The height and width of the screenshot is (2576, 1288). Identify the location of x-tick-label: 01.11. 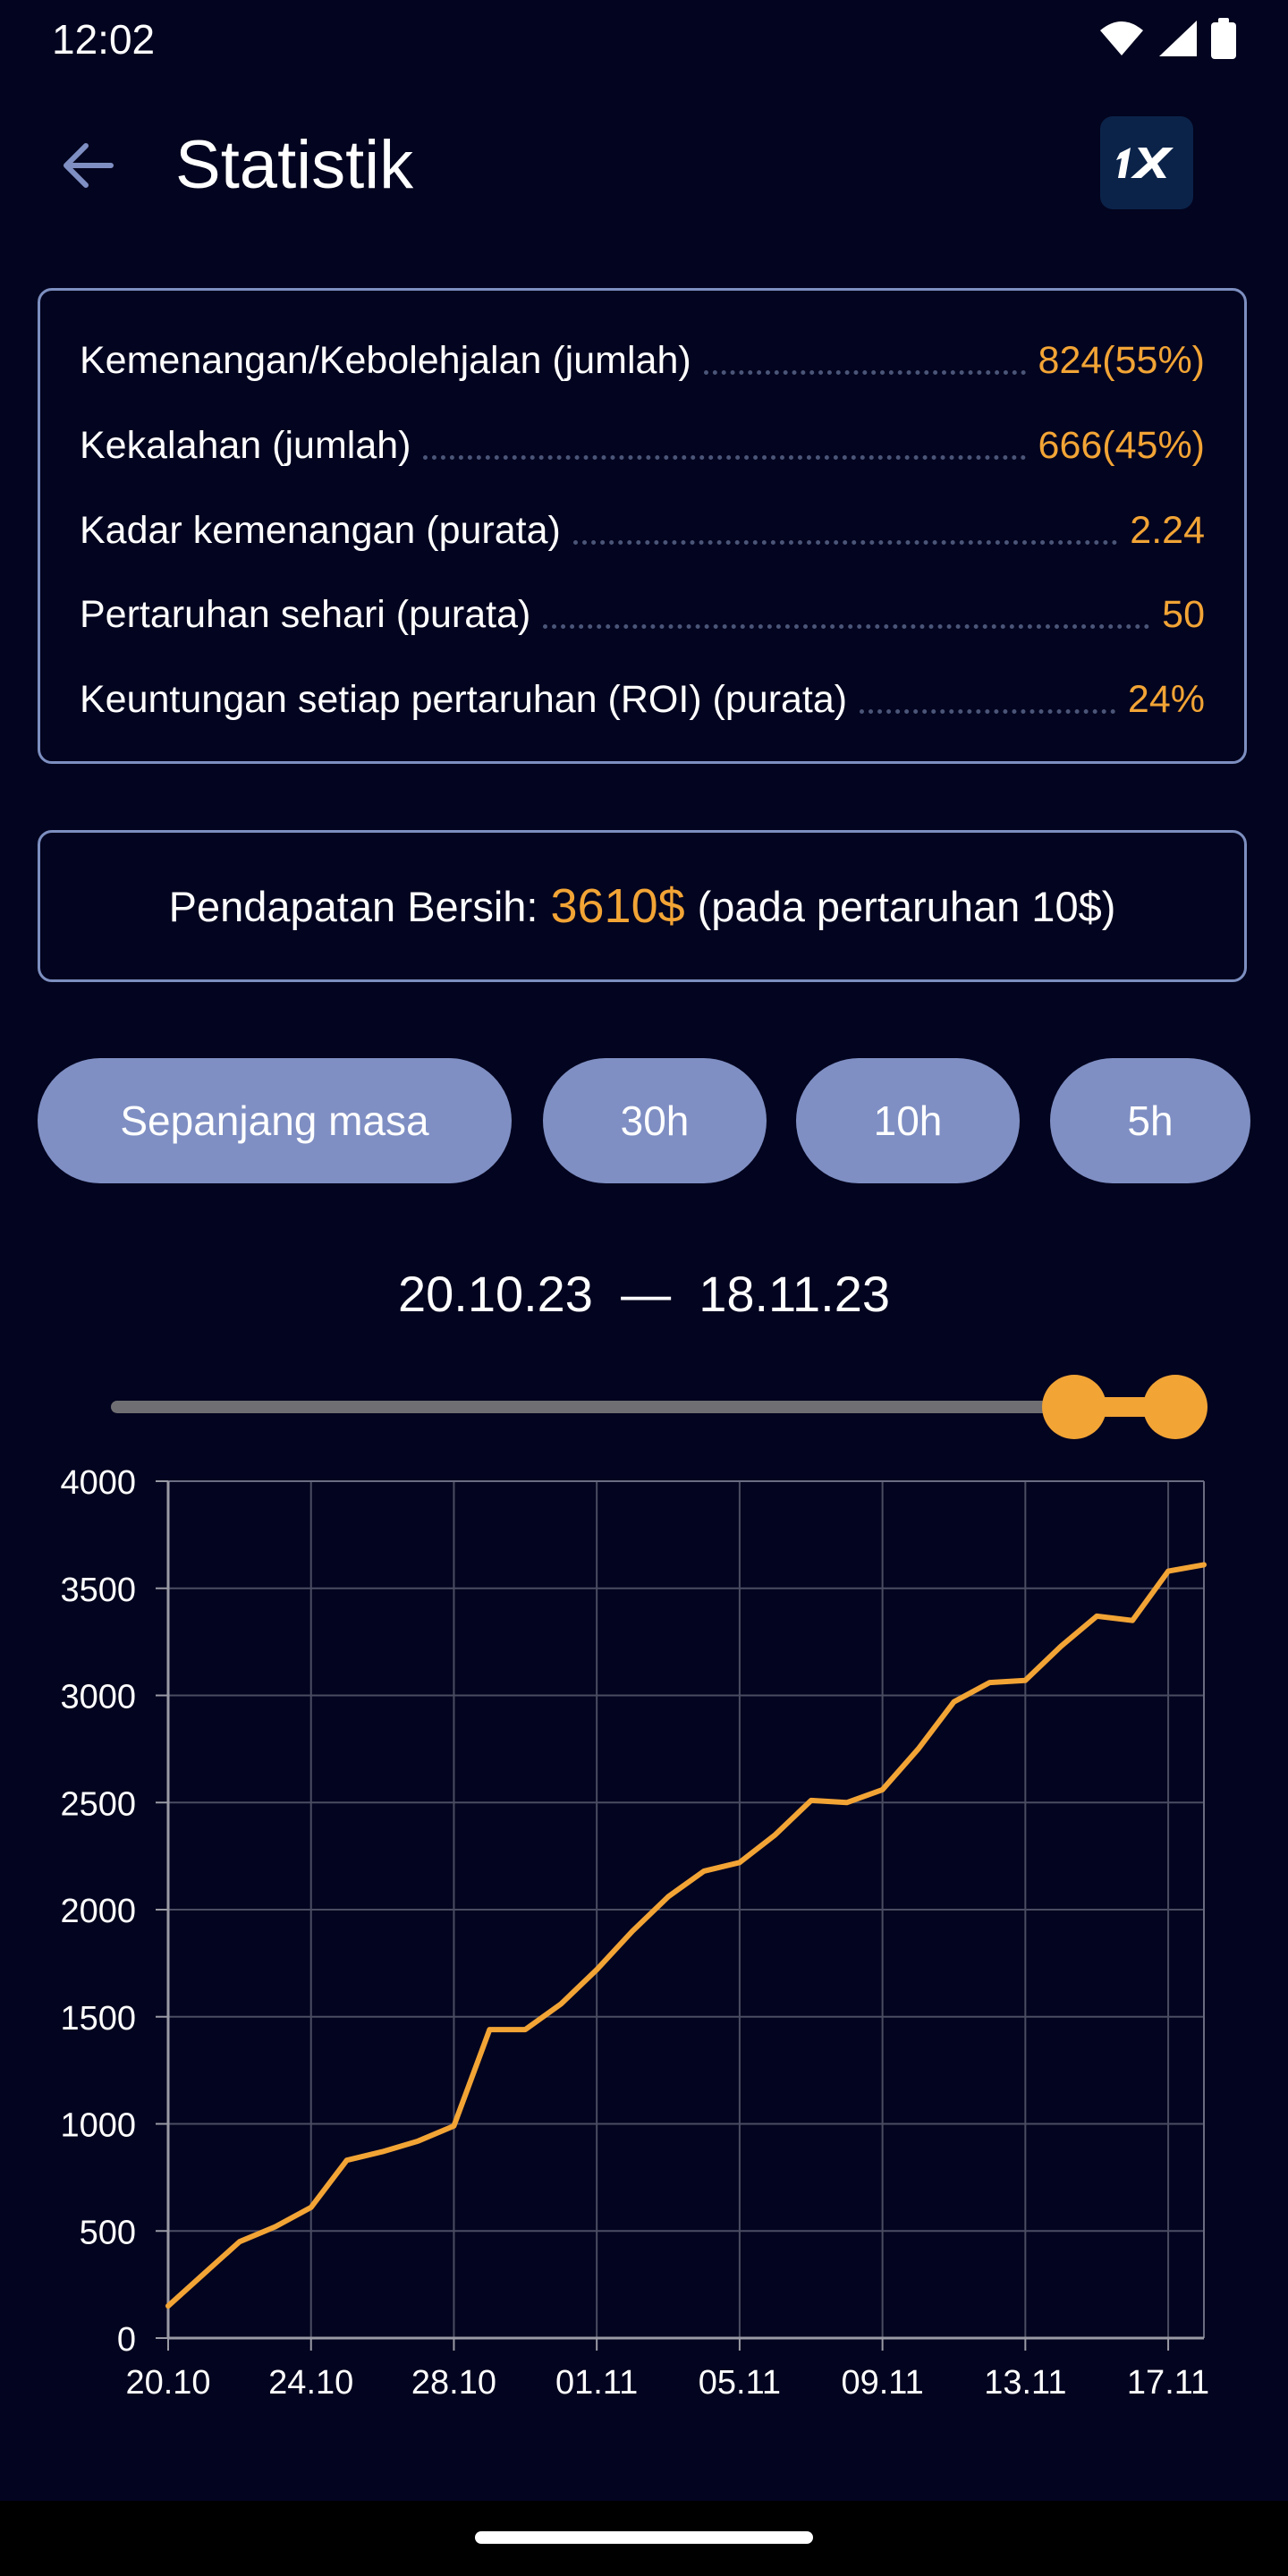
(596, 2383).